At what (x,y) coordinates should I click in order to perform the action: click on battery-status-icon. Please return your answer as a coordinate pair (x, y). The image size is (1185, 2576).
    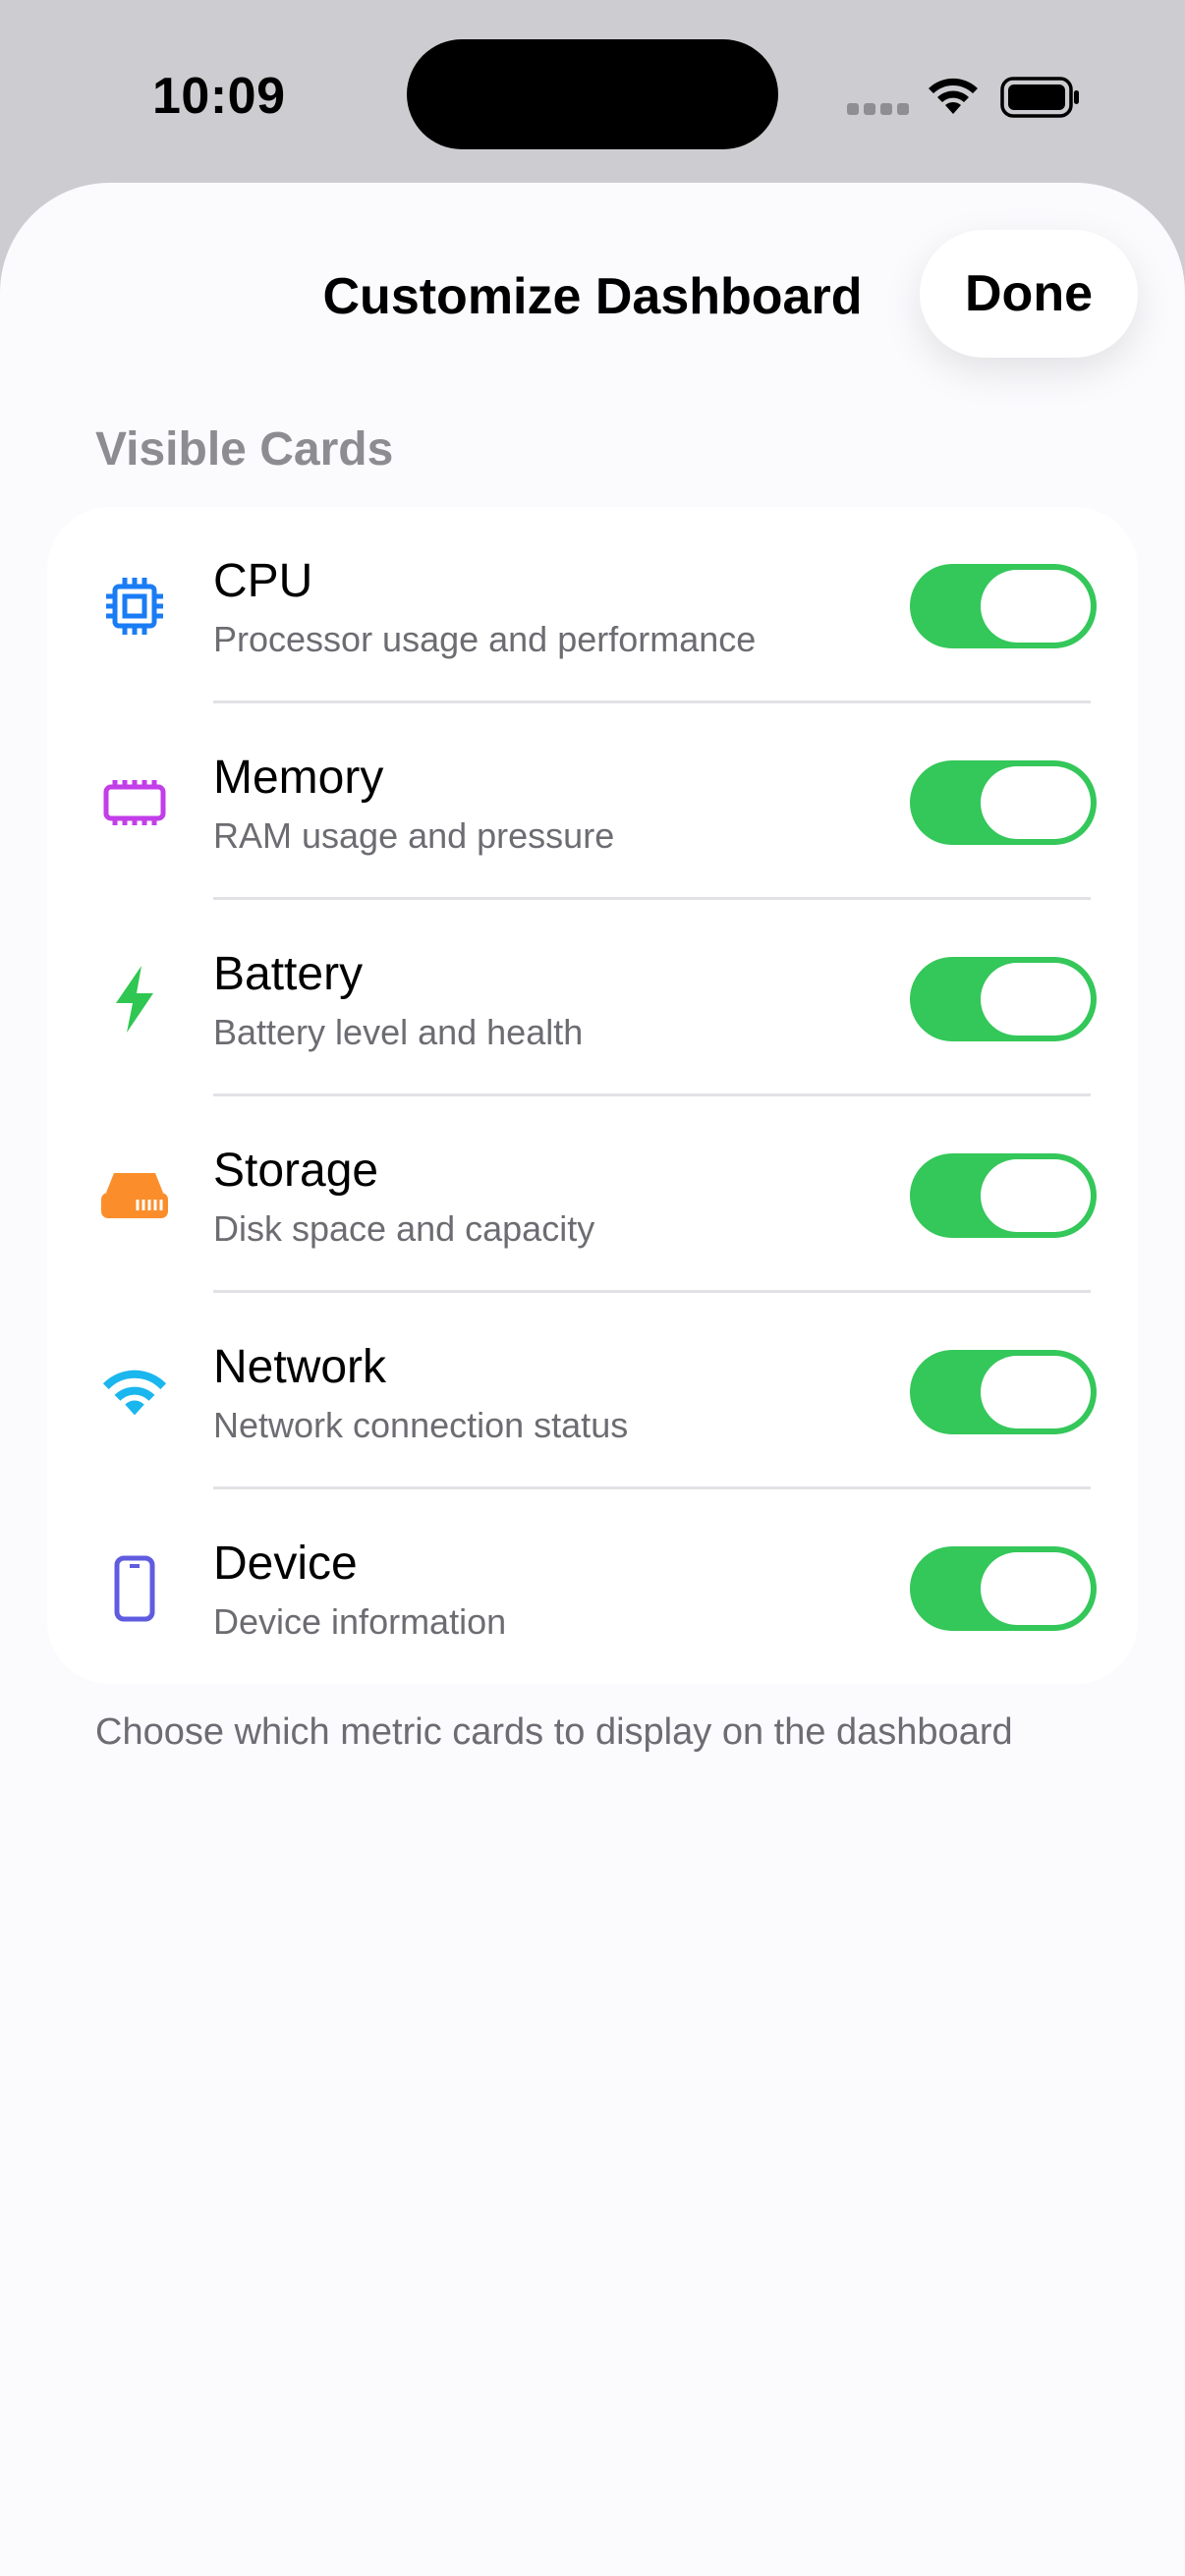
    Looking at the image, I should click on (1040, 97).